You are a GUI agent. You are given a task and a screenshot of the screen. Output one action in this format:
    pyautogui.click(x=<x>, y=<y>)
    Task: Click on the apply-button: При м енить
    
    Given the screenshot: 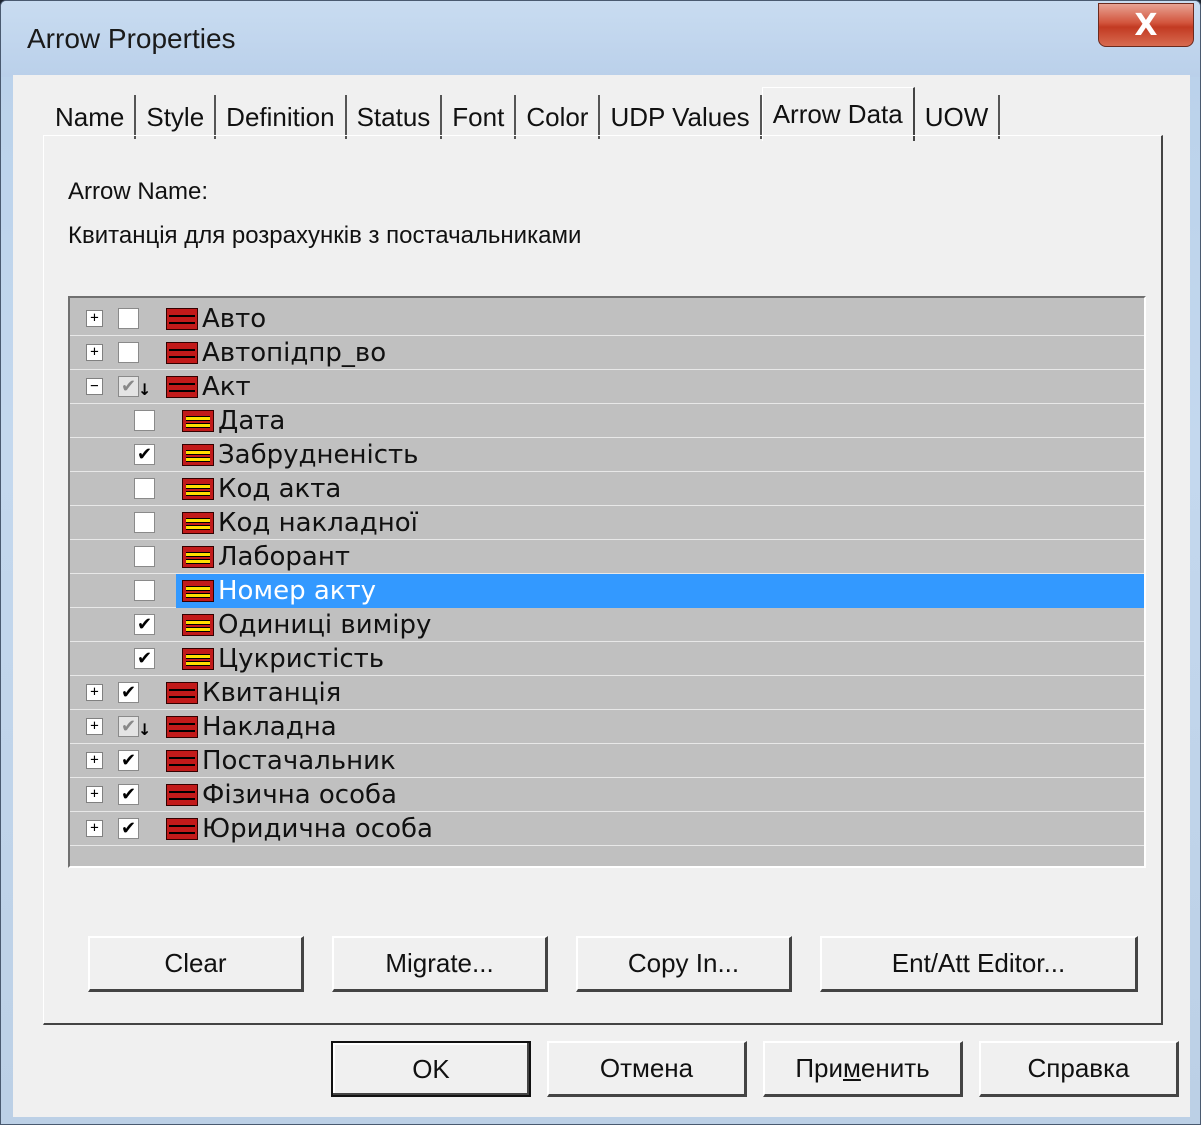 What is the action you would take?
    pyautogui.click(x=863, y=1069)
    